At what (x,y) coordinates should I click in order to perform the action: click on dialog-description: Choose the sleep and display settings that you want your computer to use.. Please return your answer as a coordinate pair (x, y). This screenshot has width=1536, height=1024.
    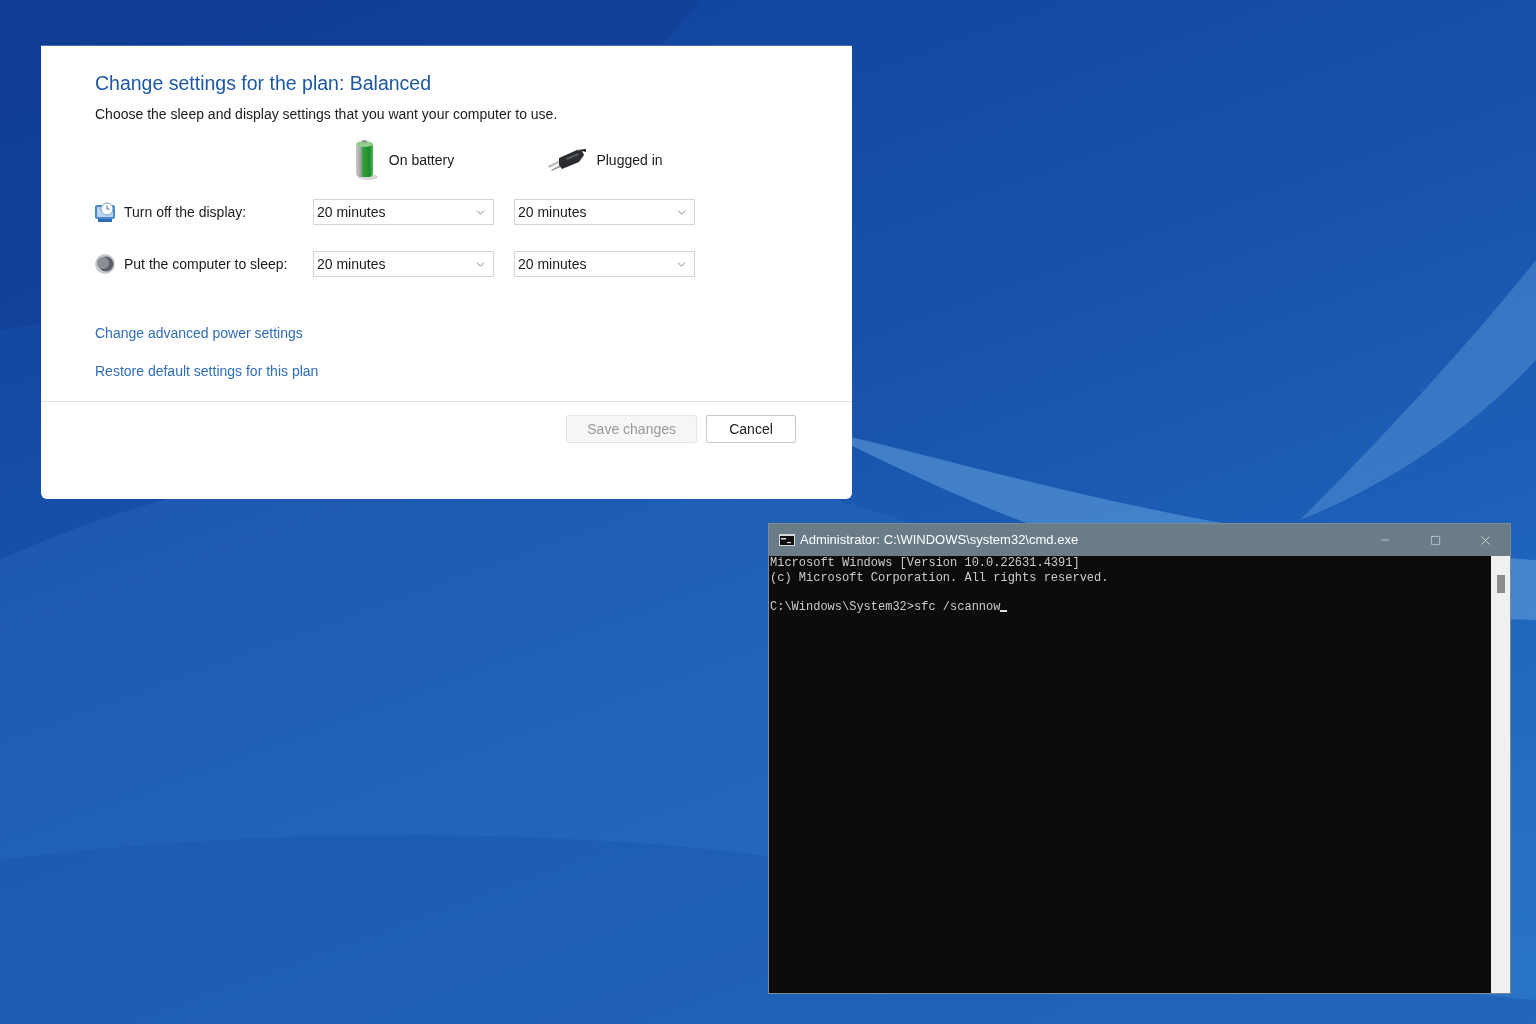
    Looking at the image, I should click on (326, 114).